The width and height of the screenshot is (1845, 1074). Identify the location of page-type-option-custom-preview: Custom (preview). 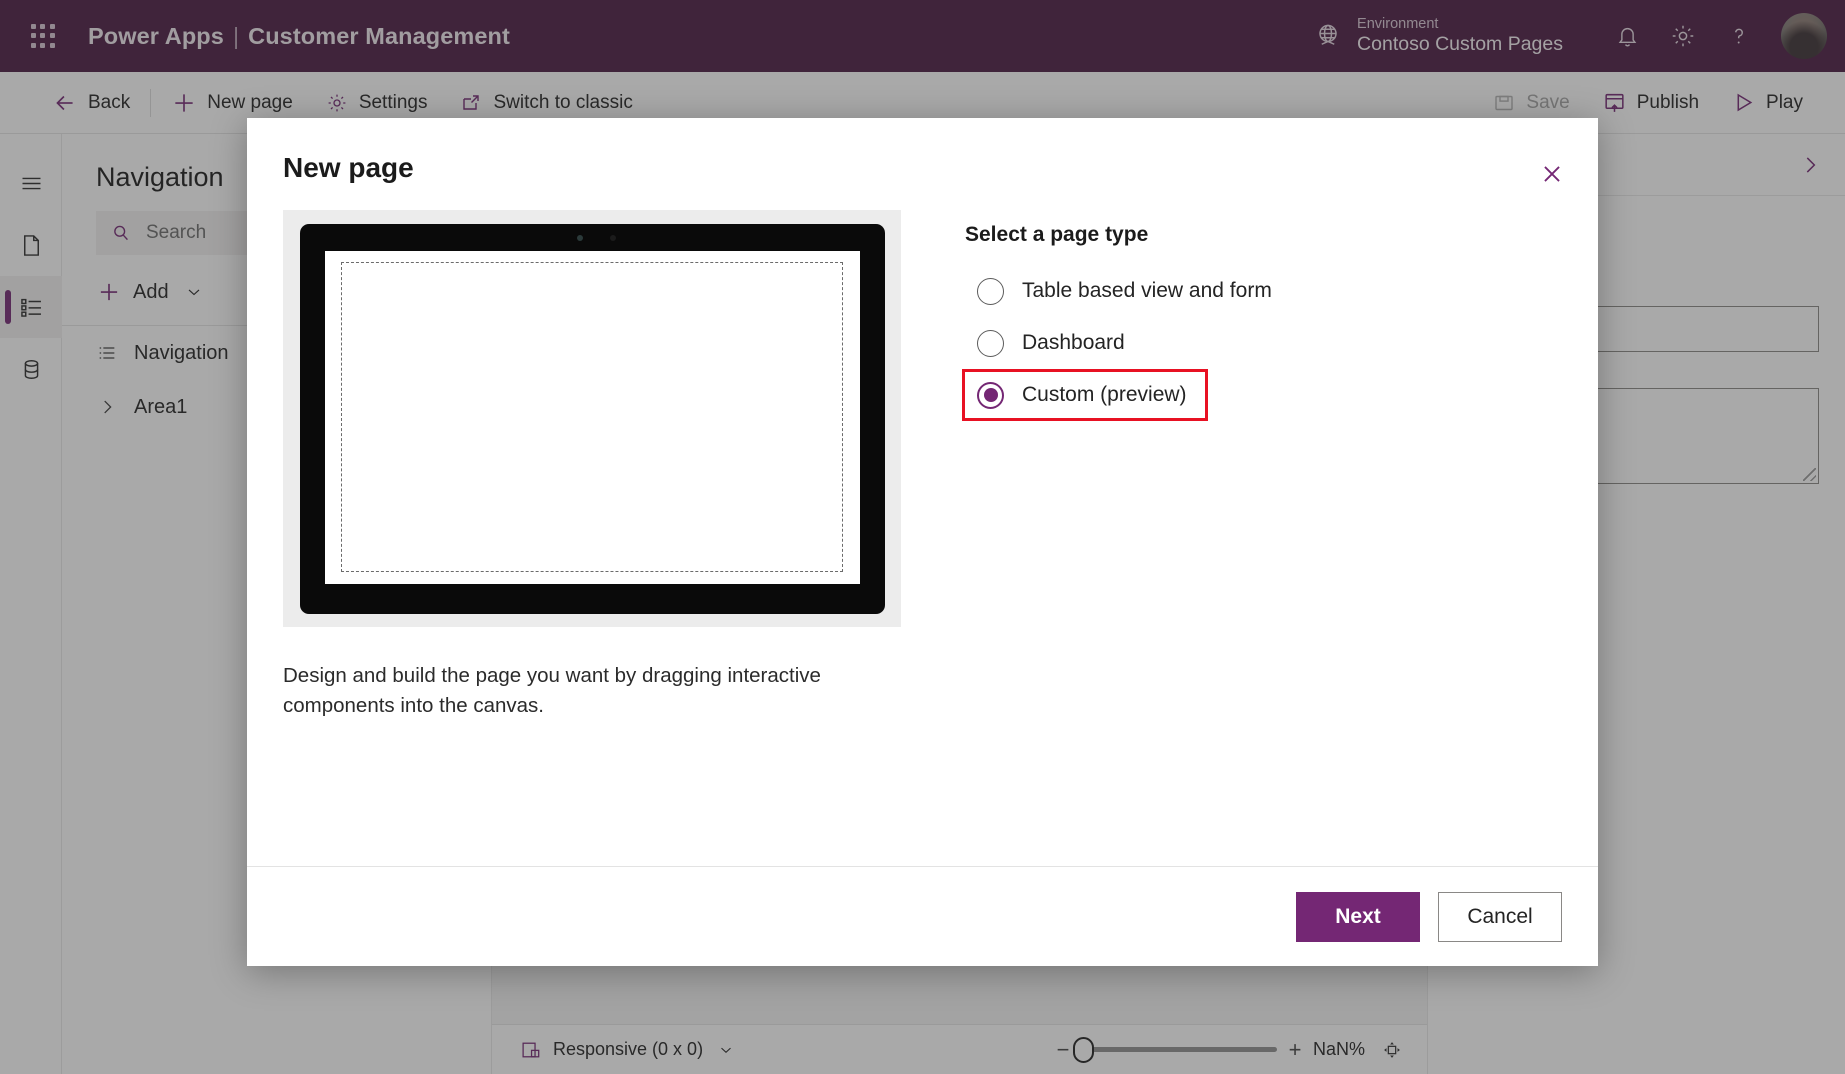
(1085, 395).